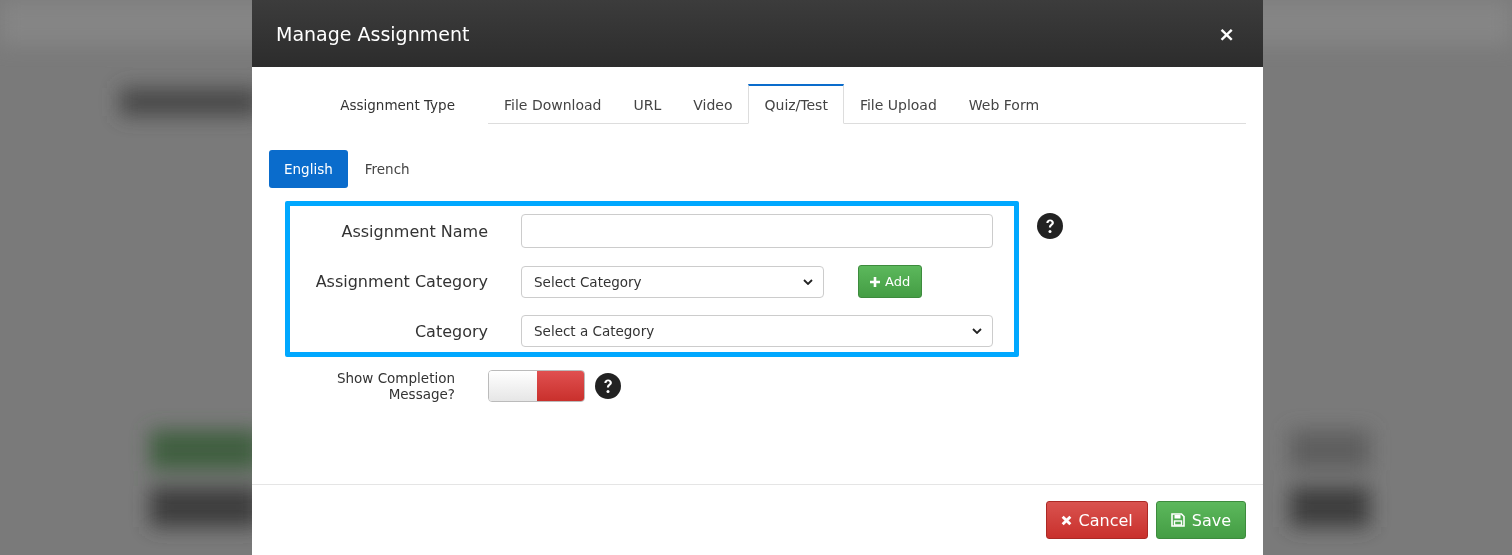 The image size is (1512, 555). Describe the element at coordinates (672, 281) in the screenshot. I see `category-dropdown: Select Category` at that location.